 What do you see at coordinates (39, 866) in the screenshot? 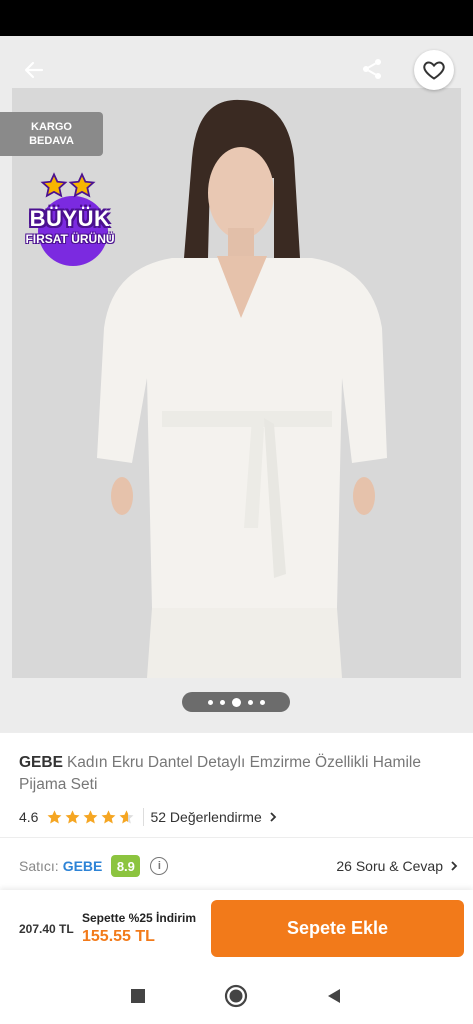
I see `seller-label: Satıcı:` at bounding box center [39, 866].